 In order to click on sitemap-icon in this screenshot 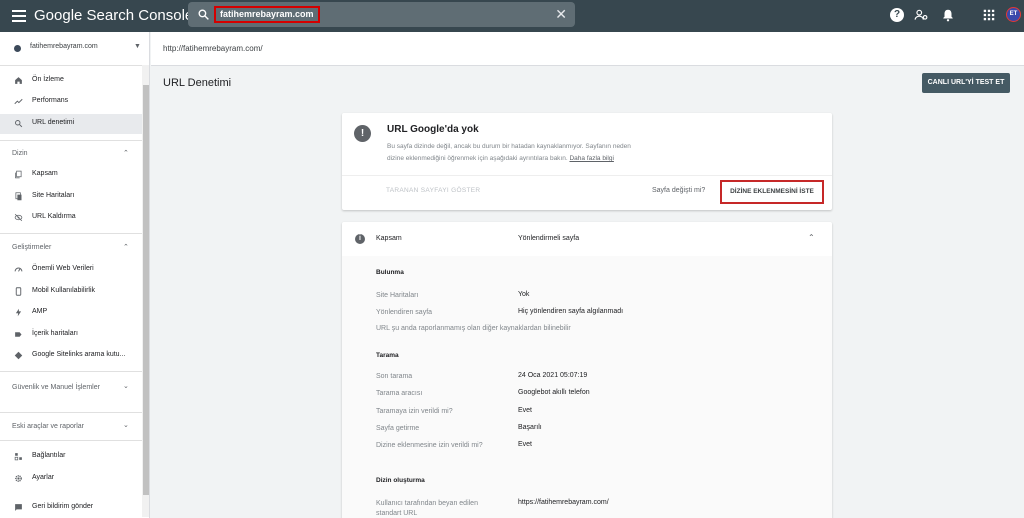, I will do `click(18, 196)`.